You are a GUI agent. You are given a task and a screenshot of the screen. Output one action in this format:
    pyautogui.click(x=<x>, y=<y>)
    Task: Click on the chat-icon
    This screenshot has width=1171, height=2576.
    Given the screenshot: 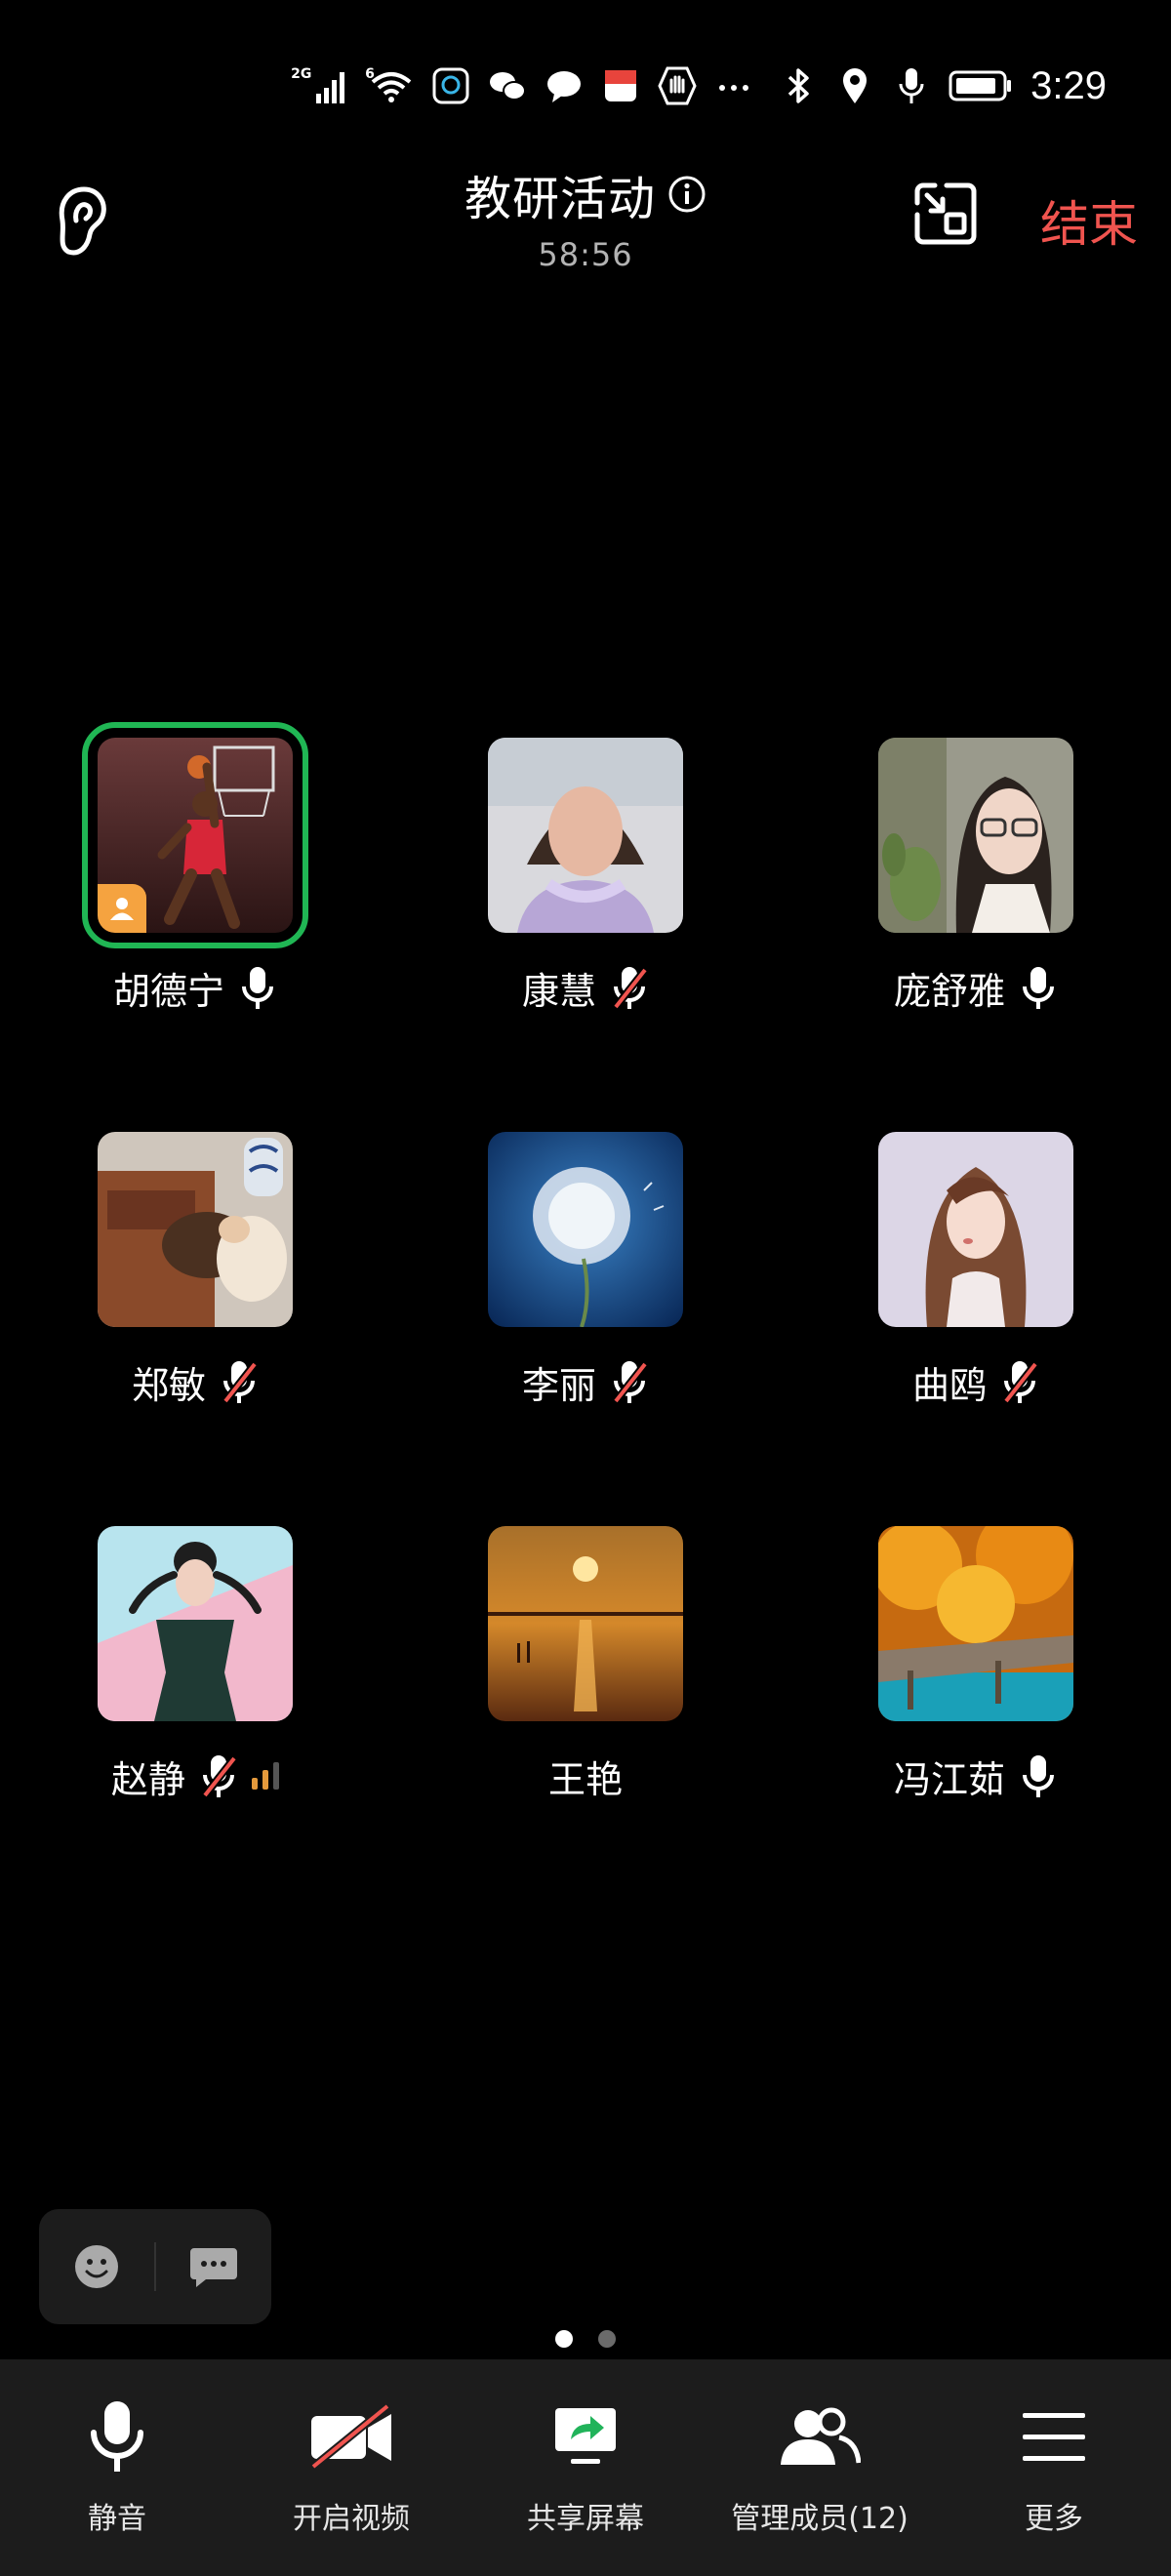 What is the action you would take?
    pyautogui.click(x=213, y=2267)
    